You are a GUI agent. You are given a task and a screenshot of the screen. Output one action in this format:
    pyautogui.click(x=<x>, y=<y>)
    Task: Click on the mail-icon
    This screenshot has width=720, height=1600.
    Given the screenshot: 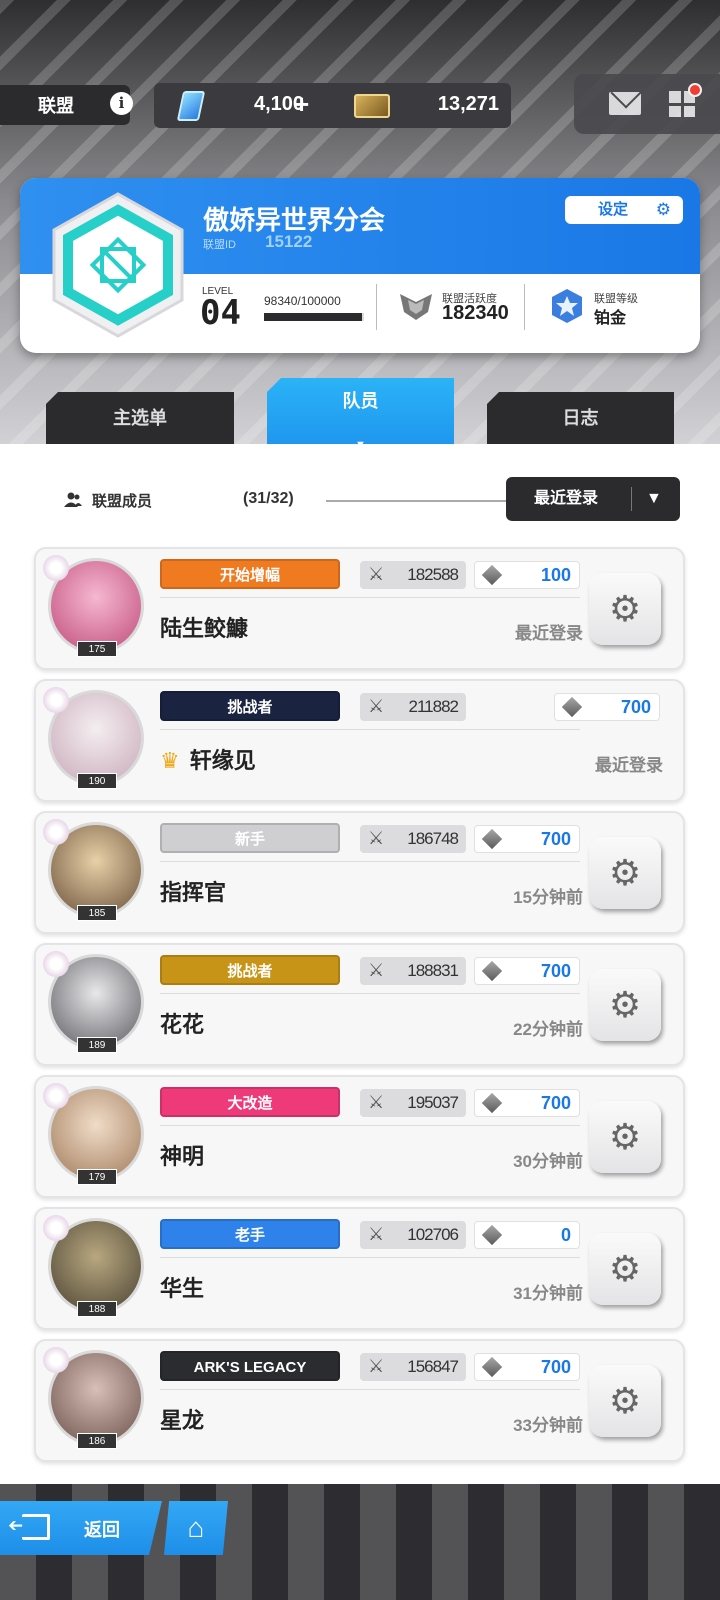 What is the action you would take?
    pyautogui.click(x=625, y=103)
    